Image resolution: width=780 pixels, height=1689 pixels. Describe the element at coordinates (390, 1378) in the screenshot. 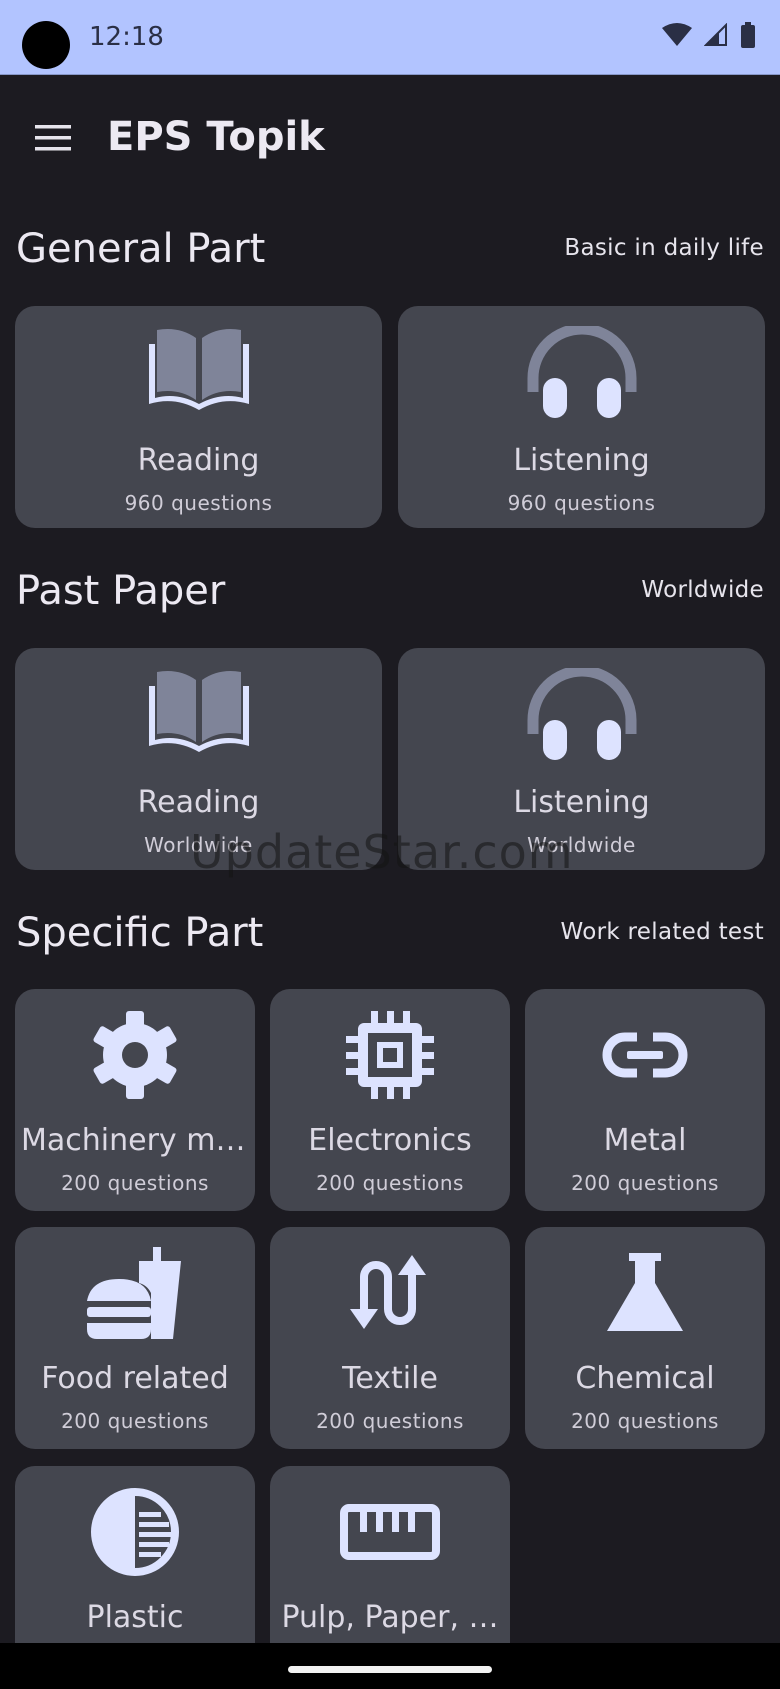

I see `card-label: Textile` at that location.